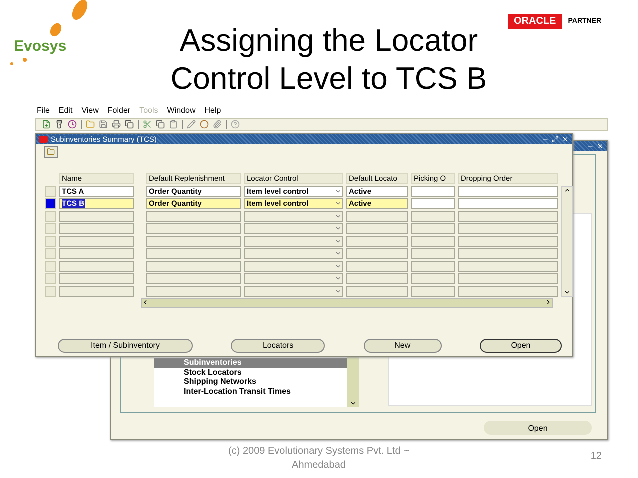  Describe the element at coordinates (548, 302) in the screenshot. I see `scroll-right-icon` at that location.